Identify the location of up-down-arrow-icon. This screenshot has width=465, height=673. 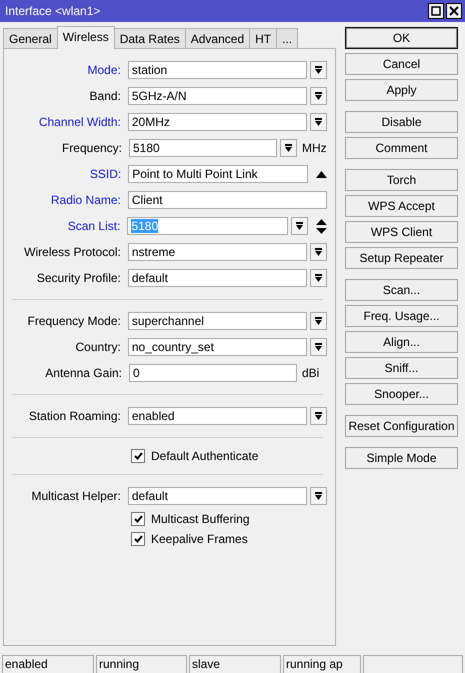
(321, 226).